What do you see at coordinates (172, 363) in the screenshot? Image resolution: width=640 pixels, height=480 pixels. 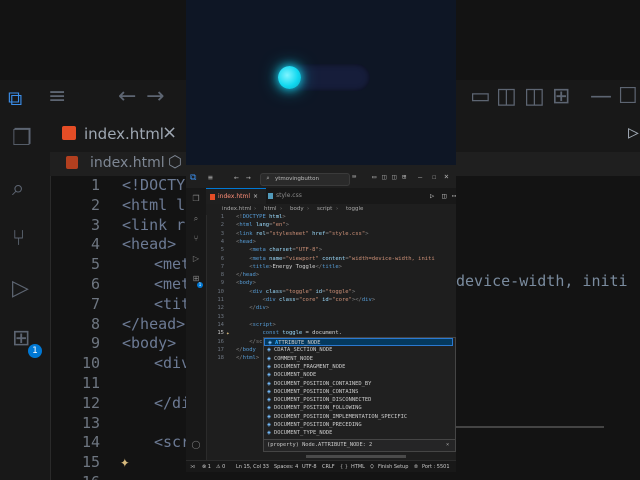 I see `code-line: <div` at bounding box center [172, 363].